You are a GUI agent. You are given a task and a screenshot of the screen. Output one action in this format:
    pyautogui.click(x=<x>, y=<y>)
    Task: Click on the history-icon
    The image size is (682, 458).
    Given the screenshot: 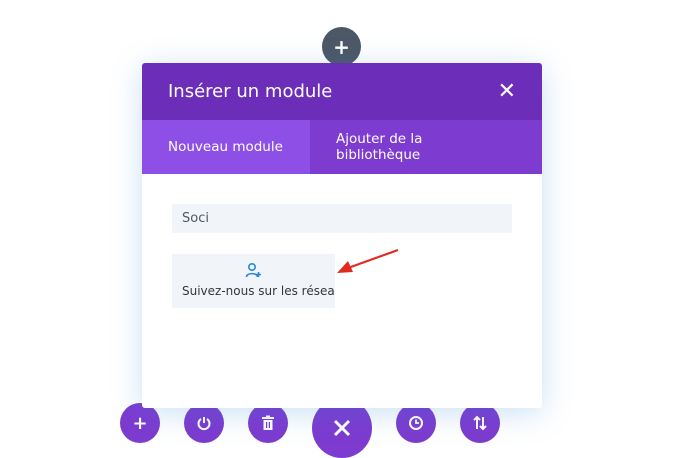 What is the action you would take?
    pyautogui.click(x=416, y=423)
    